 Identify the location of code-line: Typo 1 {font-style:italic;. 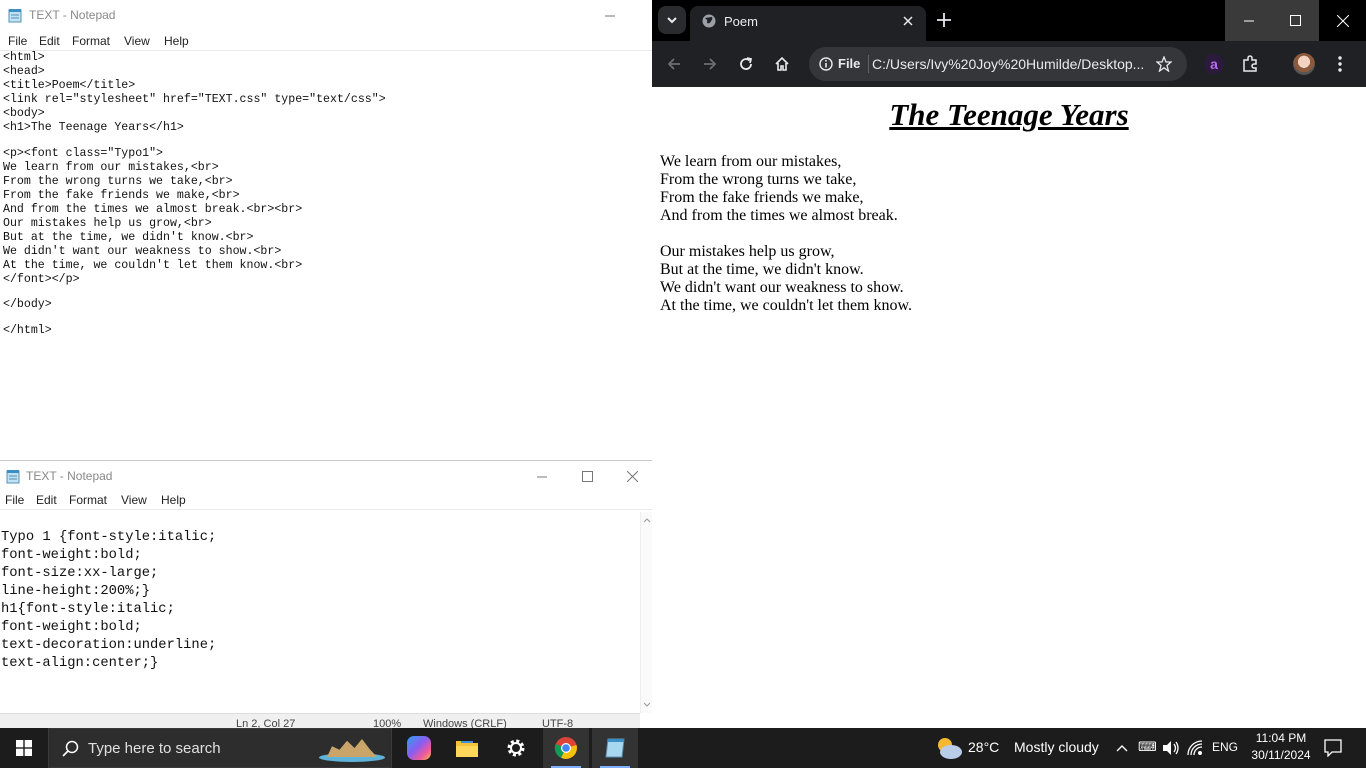
(109, 537).